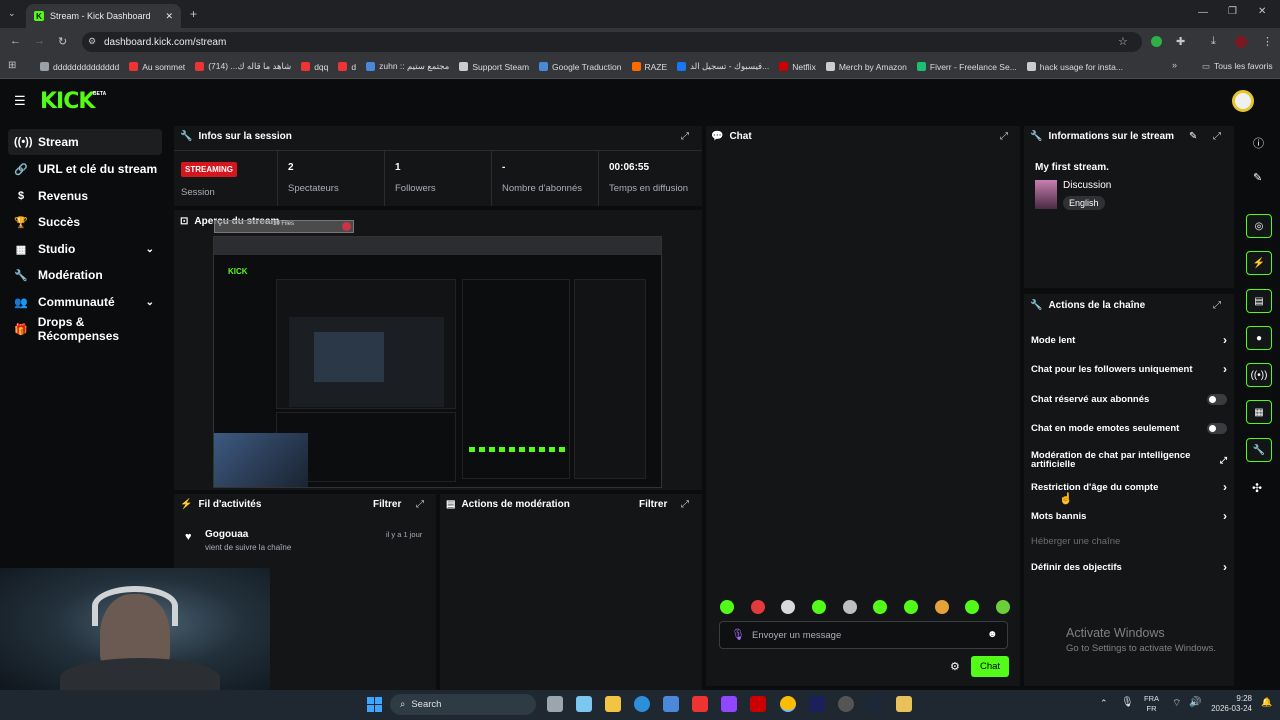 The image size is (1280, 720). What do you see at coordinates (642, 704) in the screenshot?
I see `edge-icon` at bounding box center [642, 704].